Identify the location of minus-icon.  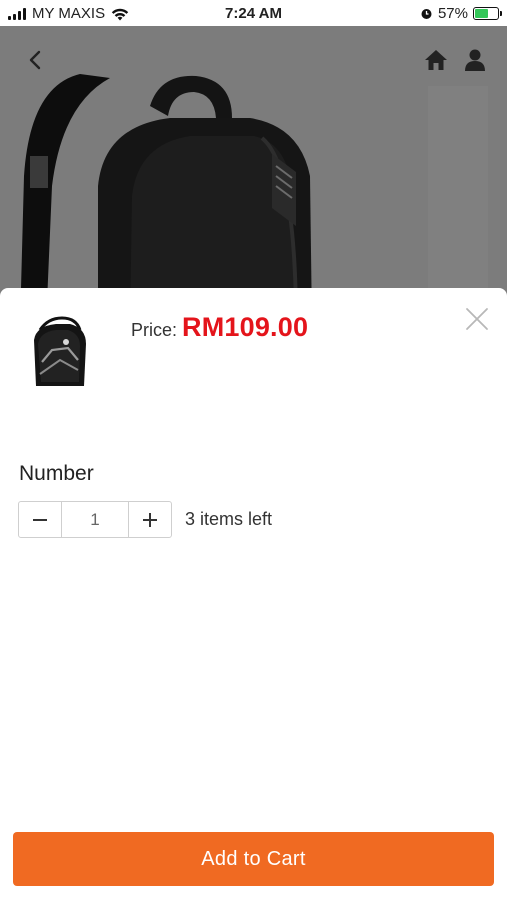
(40, 519).